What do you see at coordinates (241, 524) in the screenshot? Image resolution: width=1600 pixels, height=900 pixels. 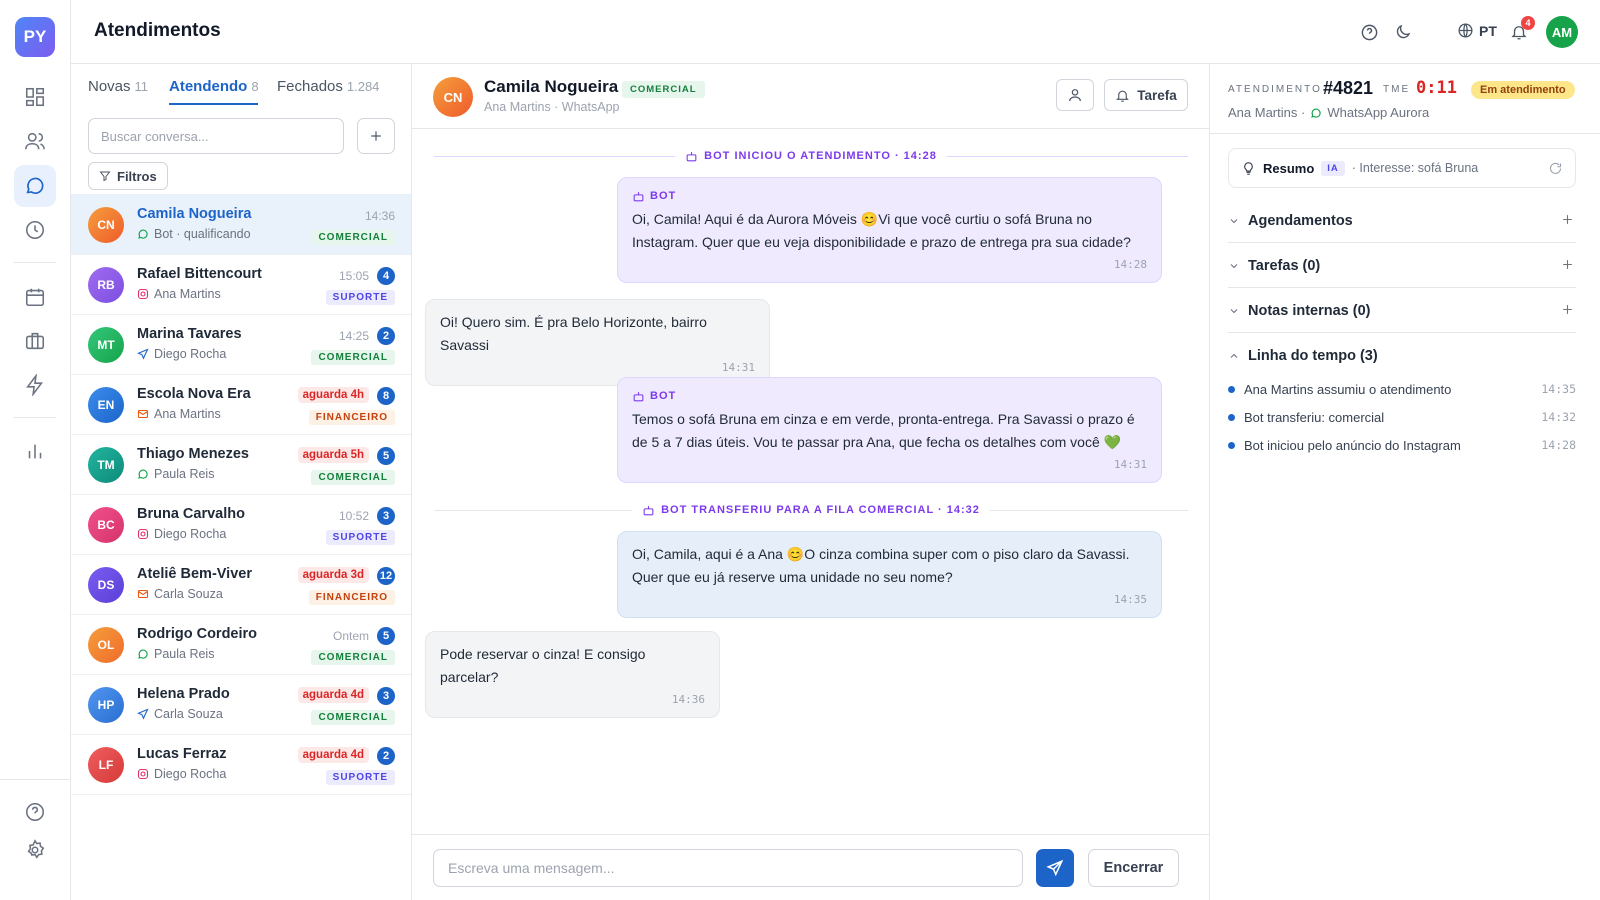 I see `conversation-item: BC Bruna Carvalho Diego Rocha 3 10:52 SUPORTE` at bounding box center [241, 524].